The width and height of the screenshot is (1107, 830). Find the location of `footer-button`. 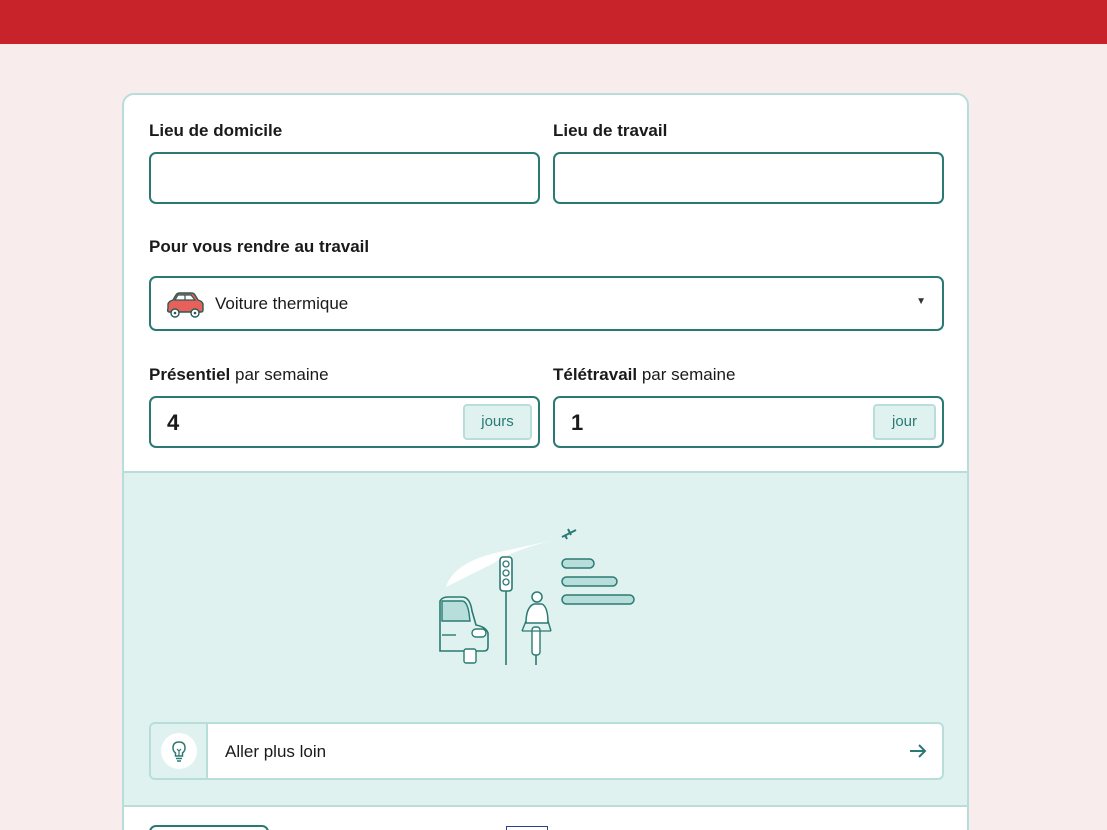

footer-button is located at coordinates (209, 827).